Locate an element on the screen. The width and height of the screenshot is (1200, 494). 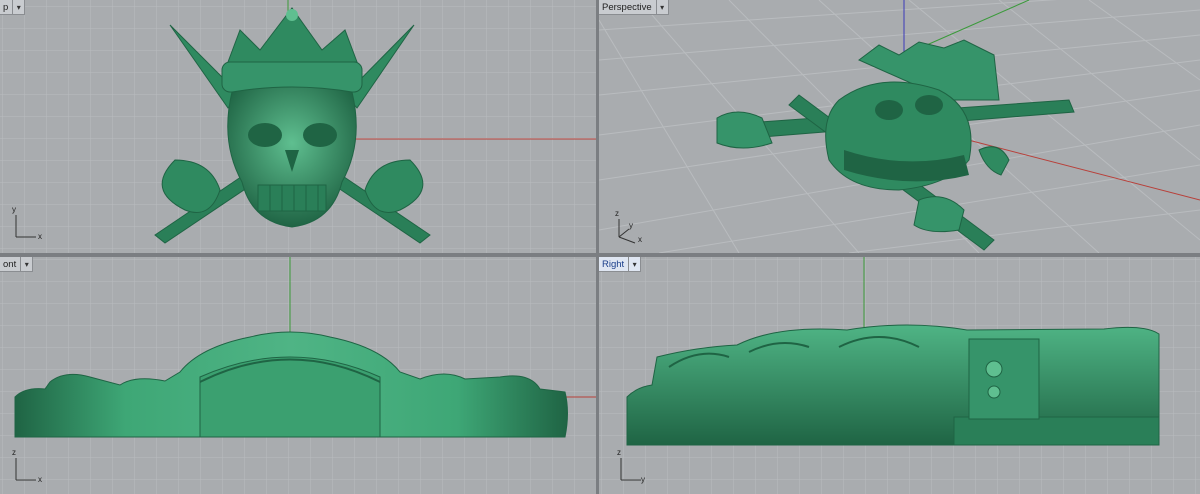
viewport-tab-top: p ▾ is located at coordinates (13, 7).